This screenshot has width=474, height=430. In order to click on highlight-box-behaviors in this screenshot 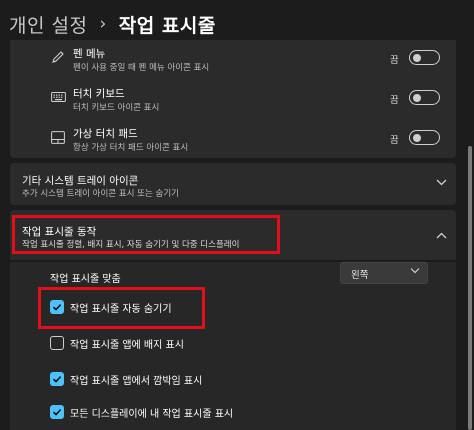, I will do `click(146, 234)`.